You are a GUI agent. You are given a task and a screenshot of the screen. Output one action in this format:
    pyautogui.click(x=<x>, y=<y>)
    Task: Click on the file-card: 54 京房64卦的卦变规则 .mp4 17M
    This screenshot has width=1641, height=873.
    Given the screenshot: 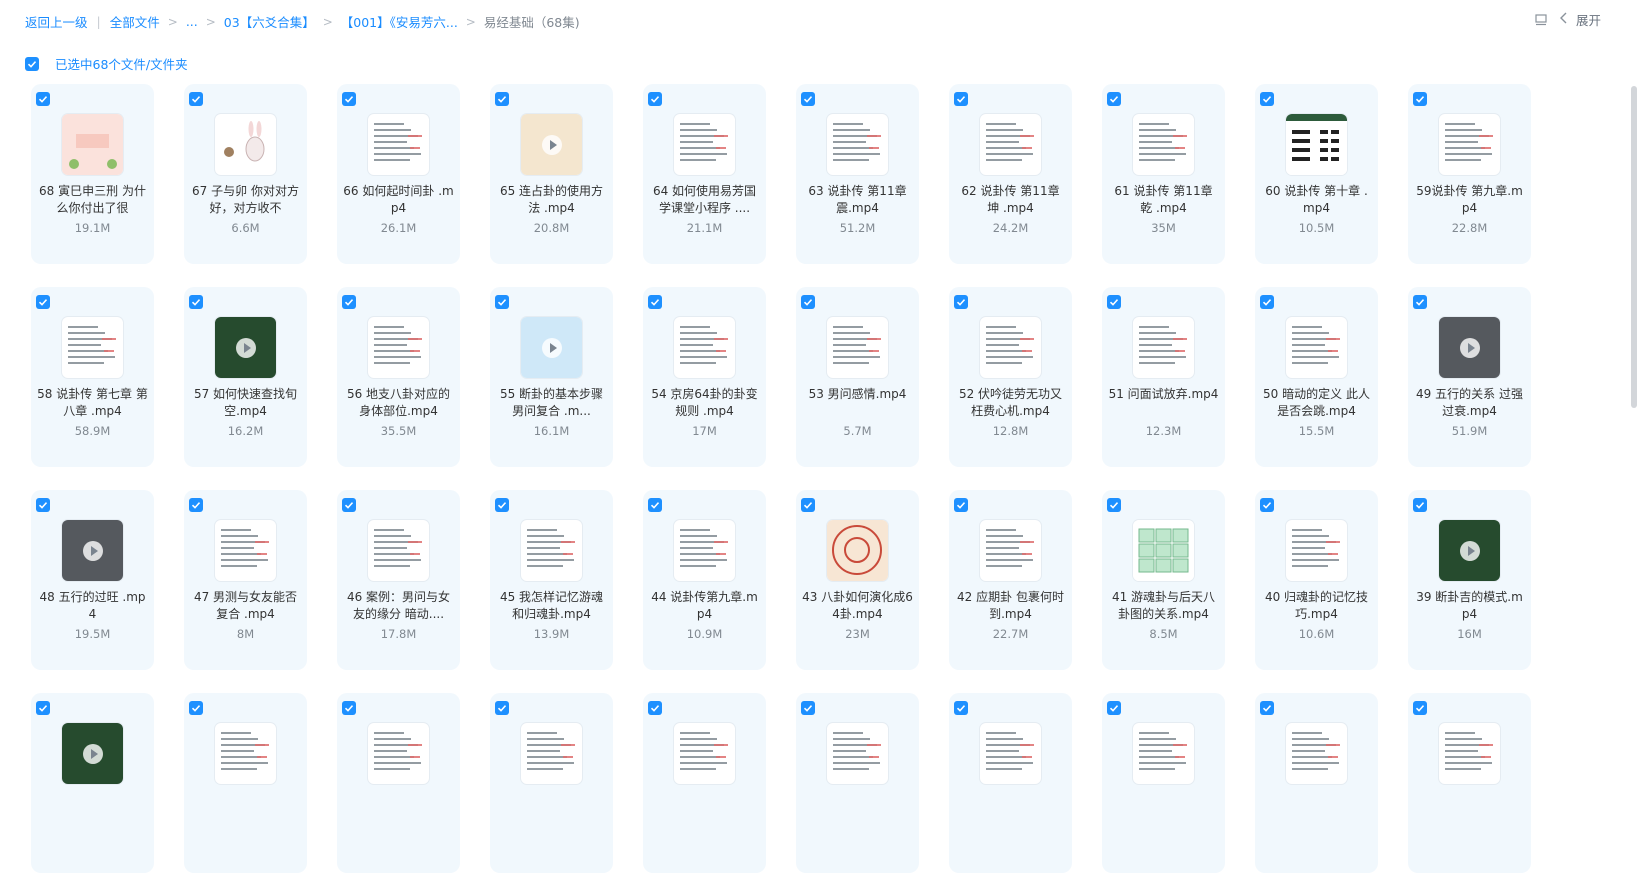 What is the action you would take?
    pyautogui.click(x=704, y=377)
    